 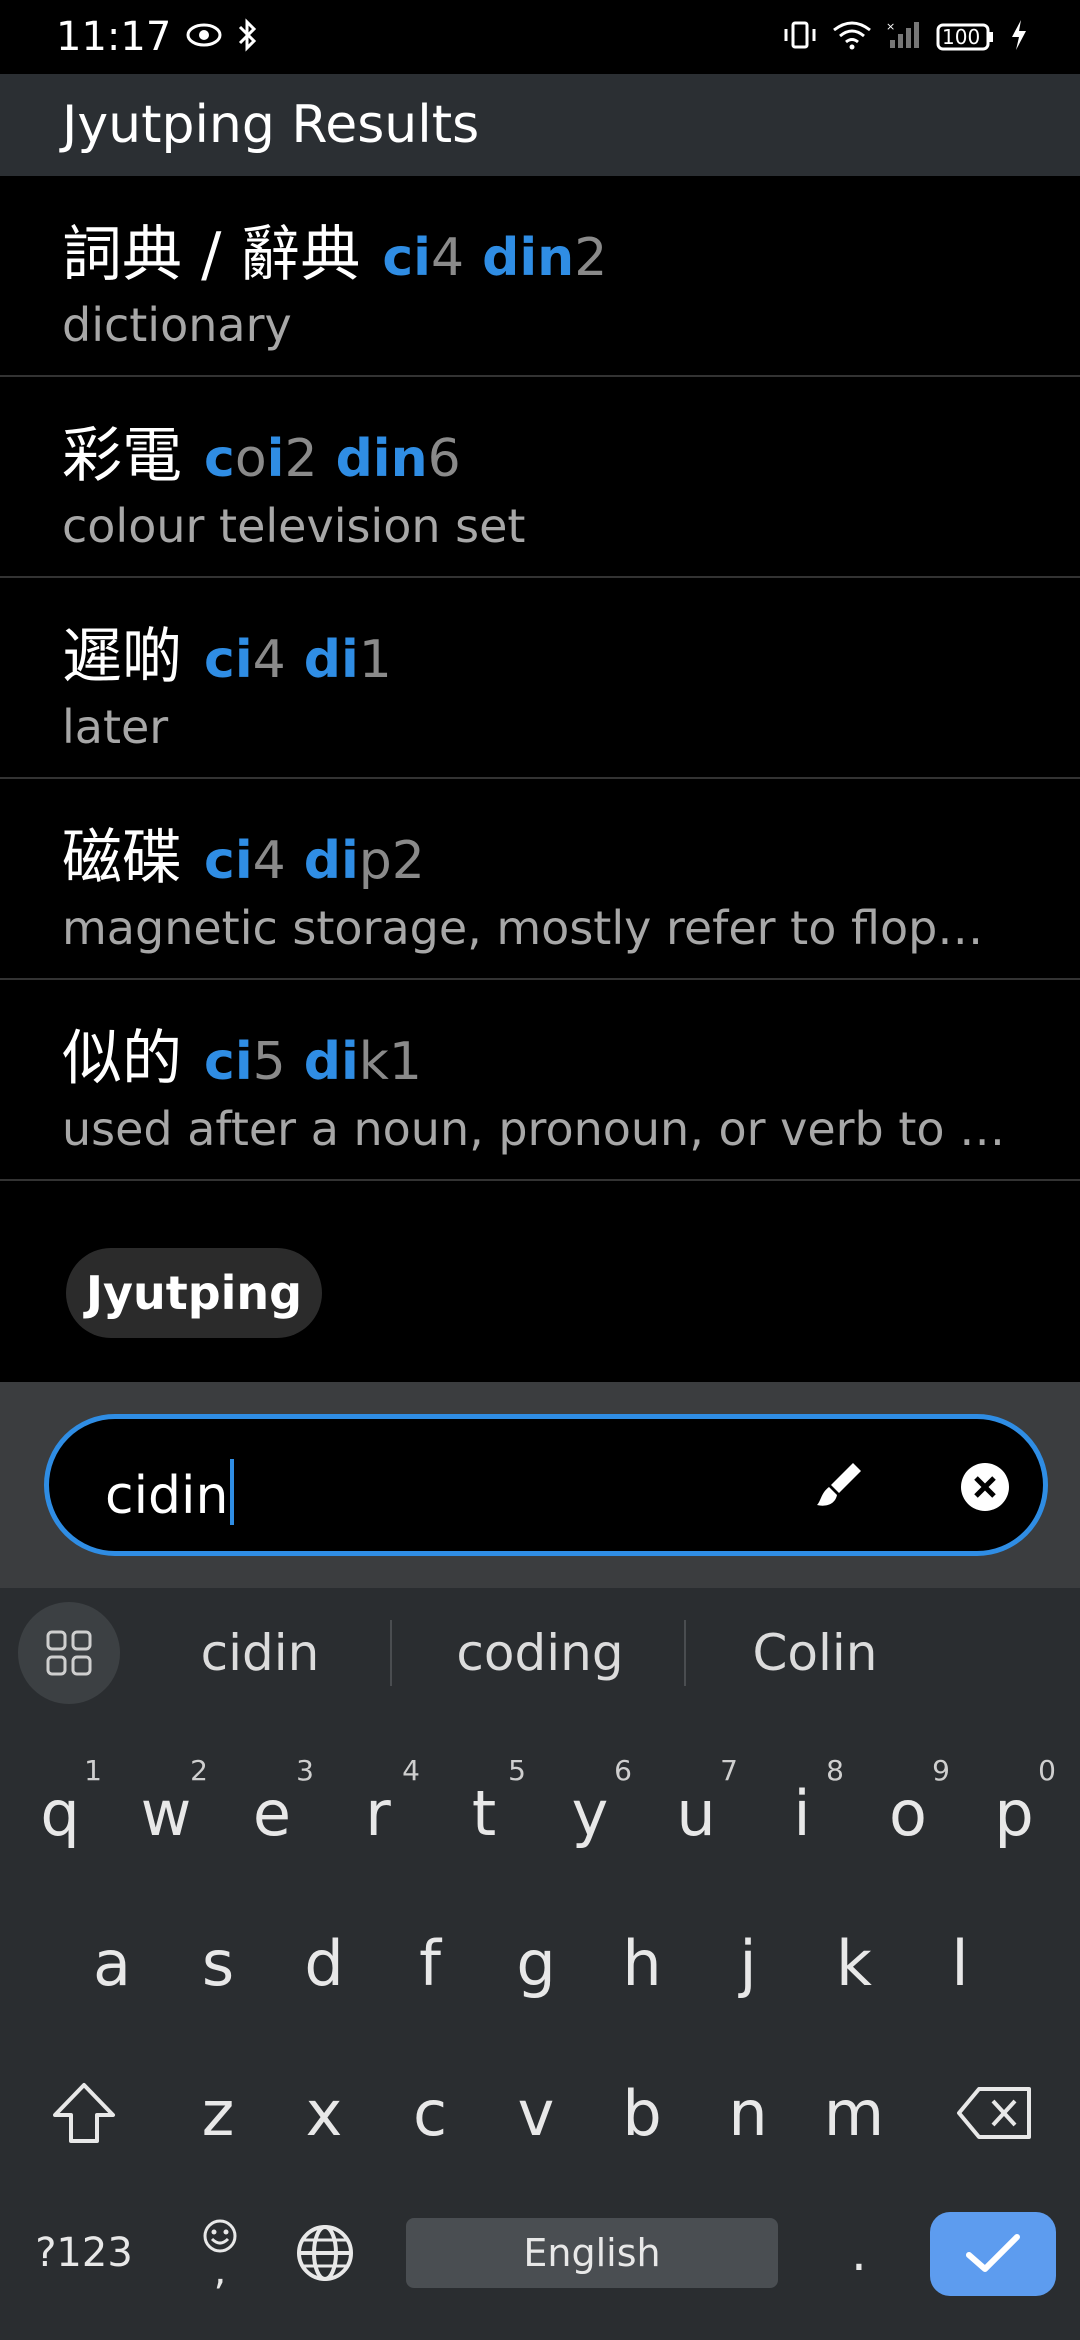 I want to click on bluetooth-icon, so click(x=248, y=37).